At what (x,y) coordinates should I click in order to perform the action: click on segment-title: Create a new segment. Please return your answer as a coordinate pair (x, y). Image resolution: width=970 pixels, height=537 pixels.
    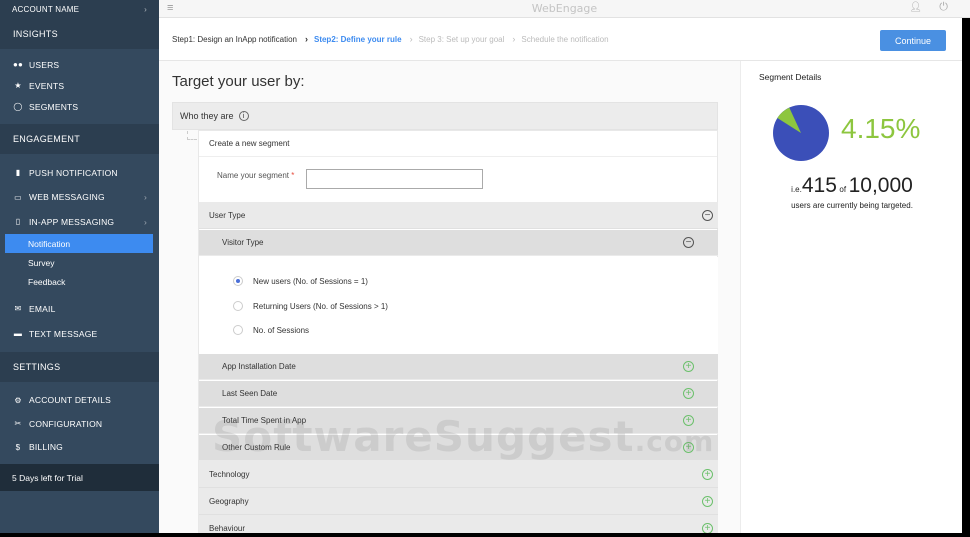
    Looking at the image, I should click on (458, 144).